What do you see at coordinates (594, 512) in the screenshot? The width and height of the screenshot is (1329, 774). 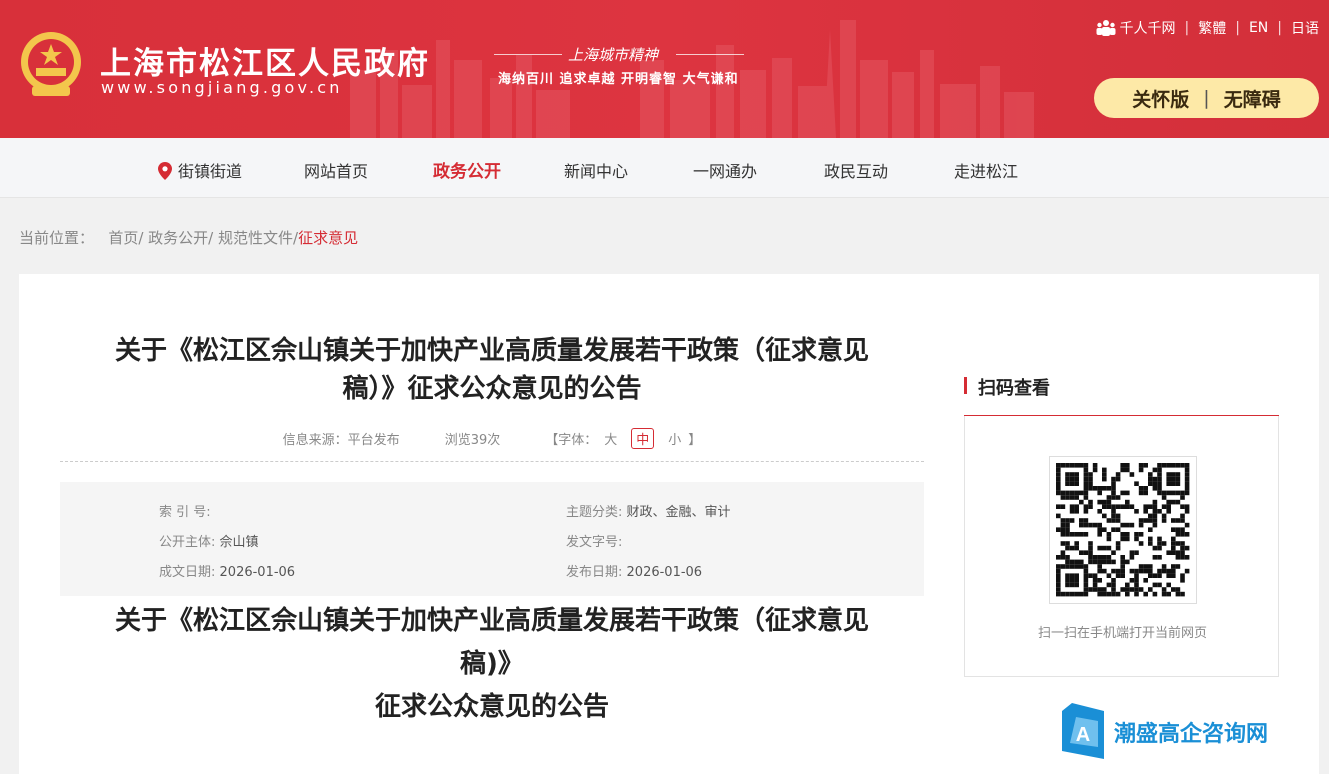 I see `category-label: 主题分类:` at bounding box center [594, 512].